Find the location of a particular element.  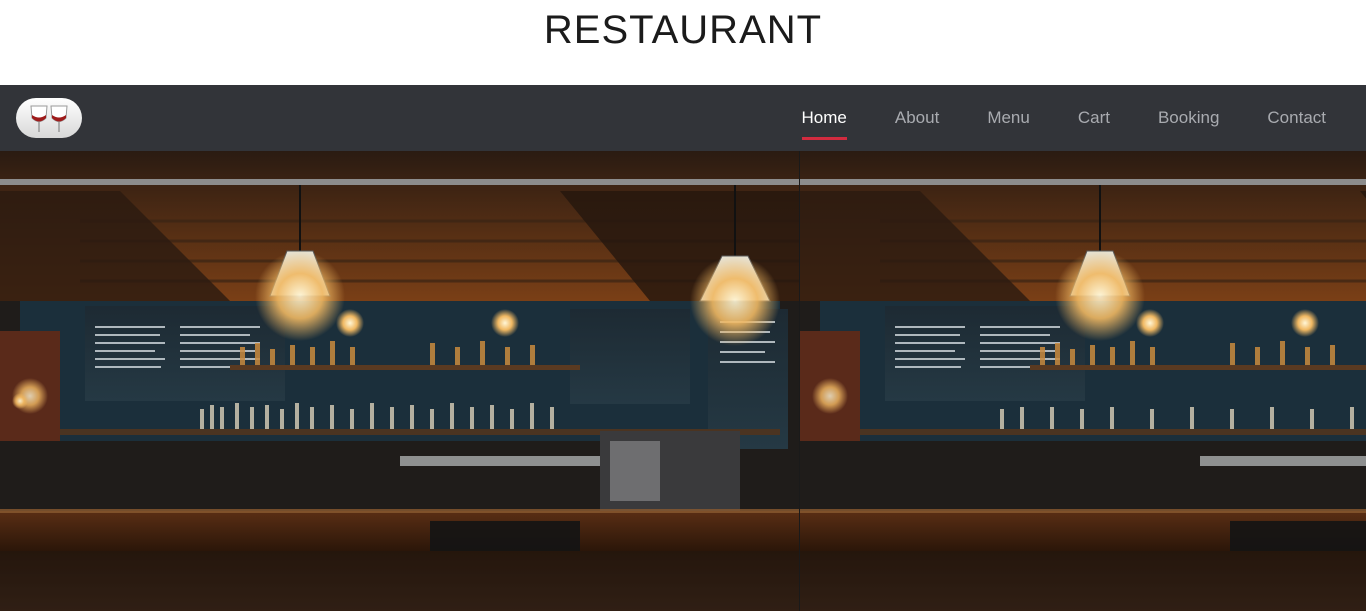

nav-menu: Menu is located at coordinates (1008, 118).